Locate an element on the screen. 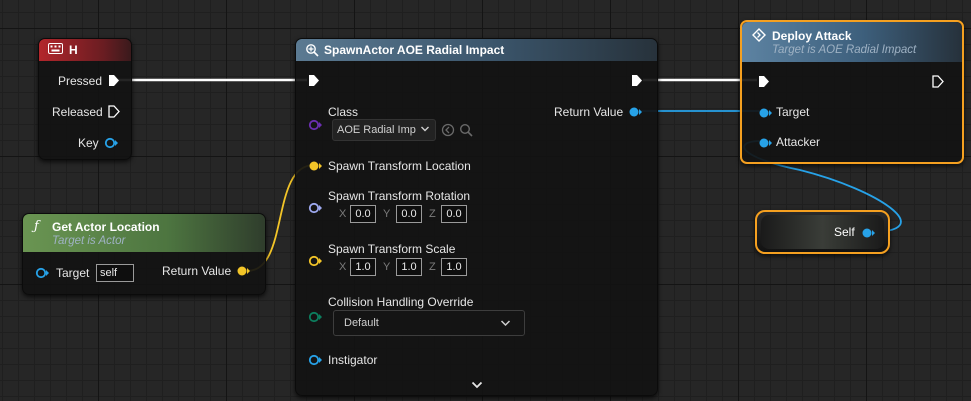 The image size is (971, 401). rotation-z-input: 0.0 is located at coordinates (454, 214).